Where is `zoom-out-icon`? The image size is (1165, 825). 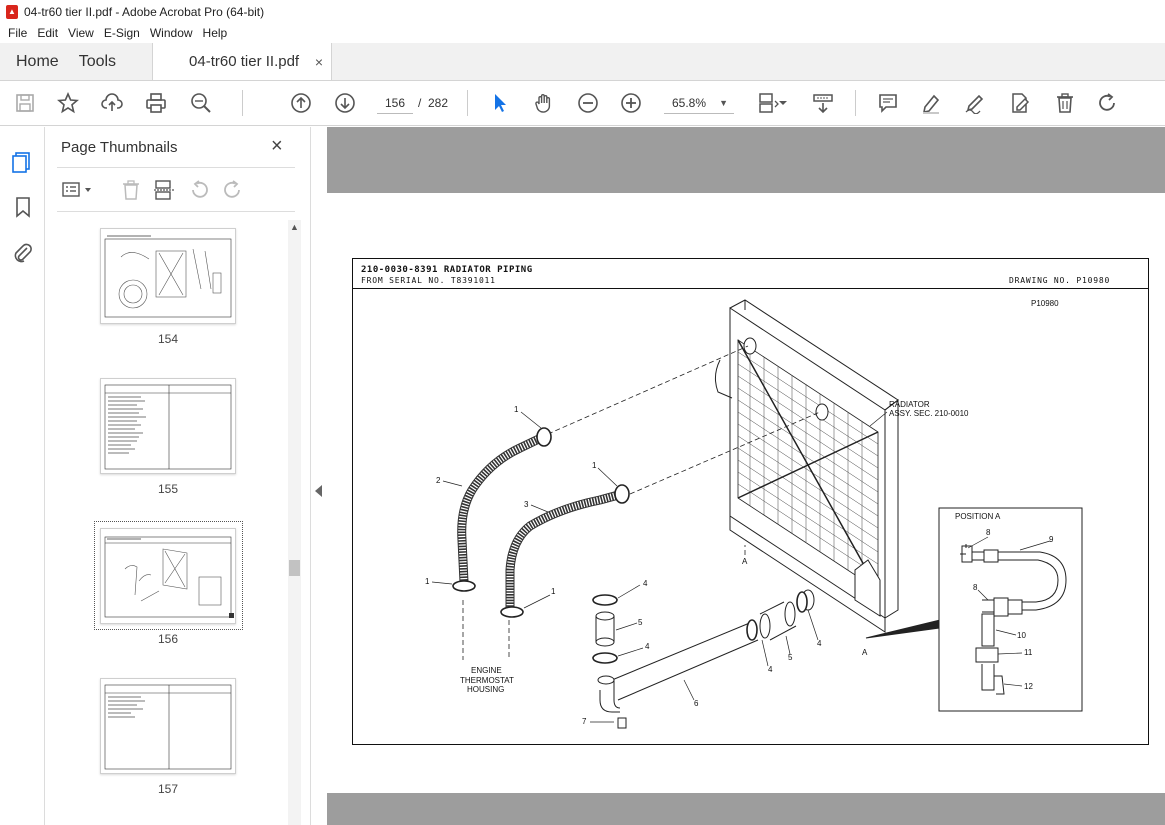 zoom-out-icon is located at coordinates (588, 103).